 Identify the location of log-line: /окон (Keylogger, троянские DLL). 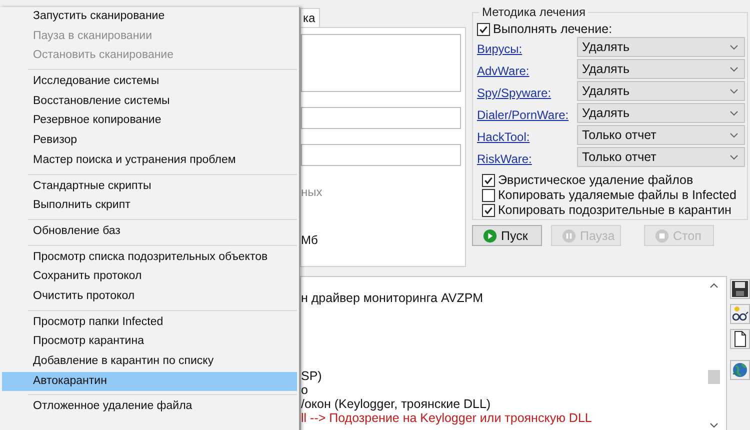
(396, 404).